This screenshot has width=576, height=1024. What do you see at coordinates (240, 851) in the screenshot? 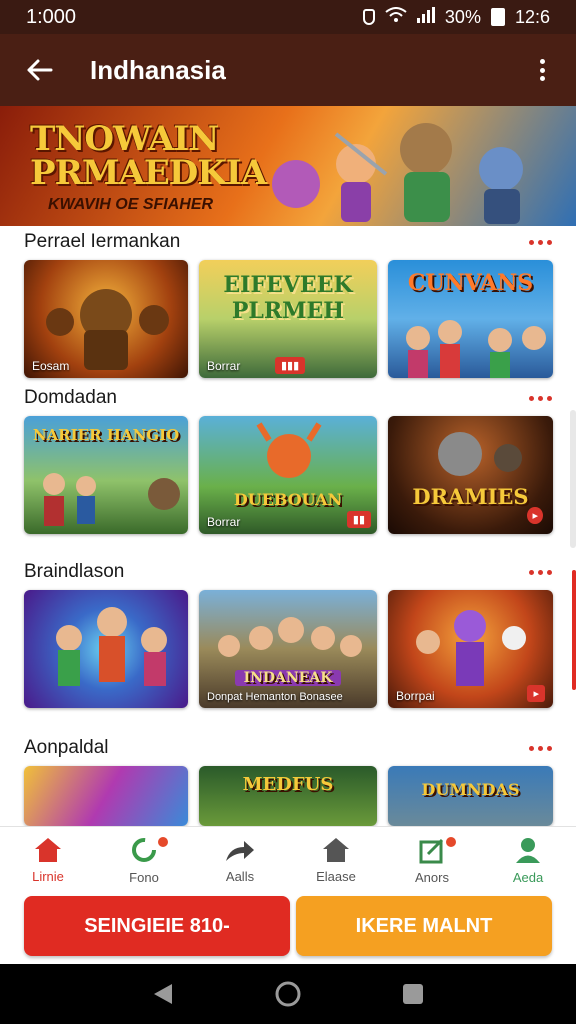
I see `share-arrow-icon` at bounding box center [240, 851].